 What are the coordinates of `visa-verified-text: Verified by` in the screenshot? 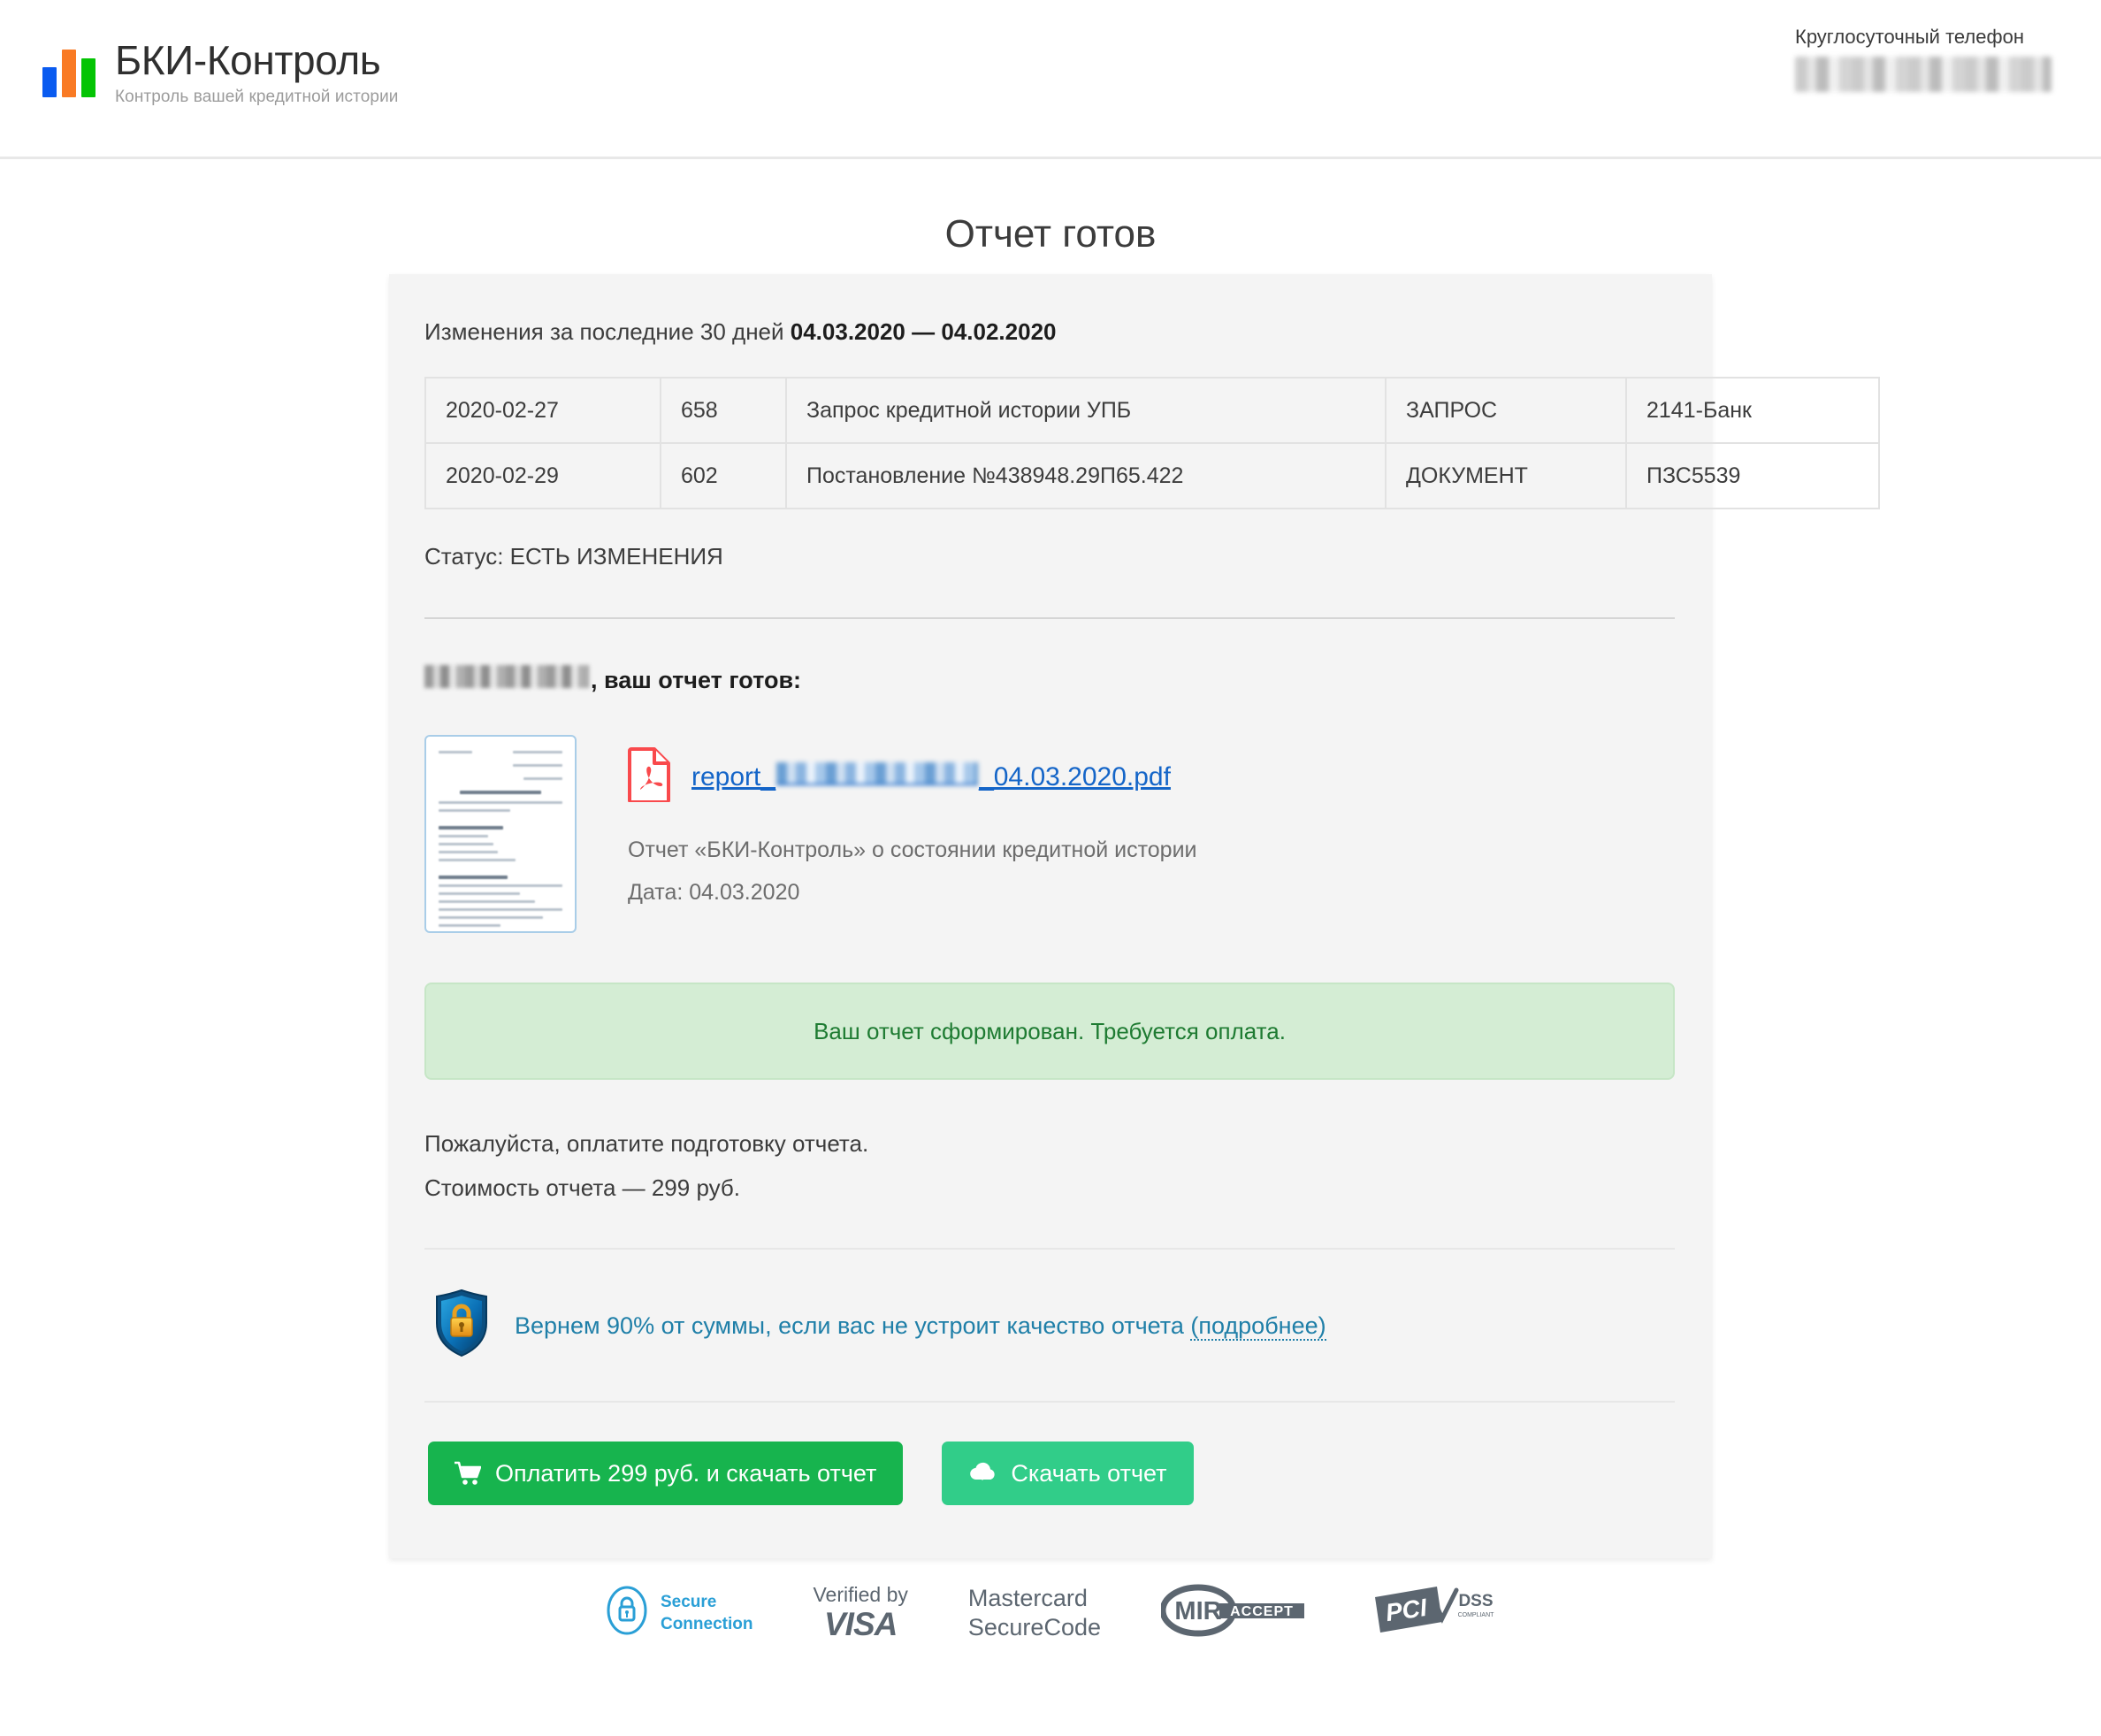 It's located at (861, 1594).